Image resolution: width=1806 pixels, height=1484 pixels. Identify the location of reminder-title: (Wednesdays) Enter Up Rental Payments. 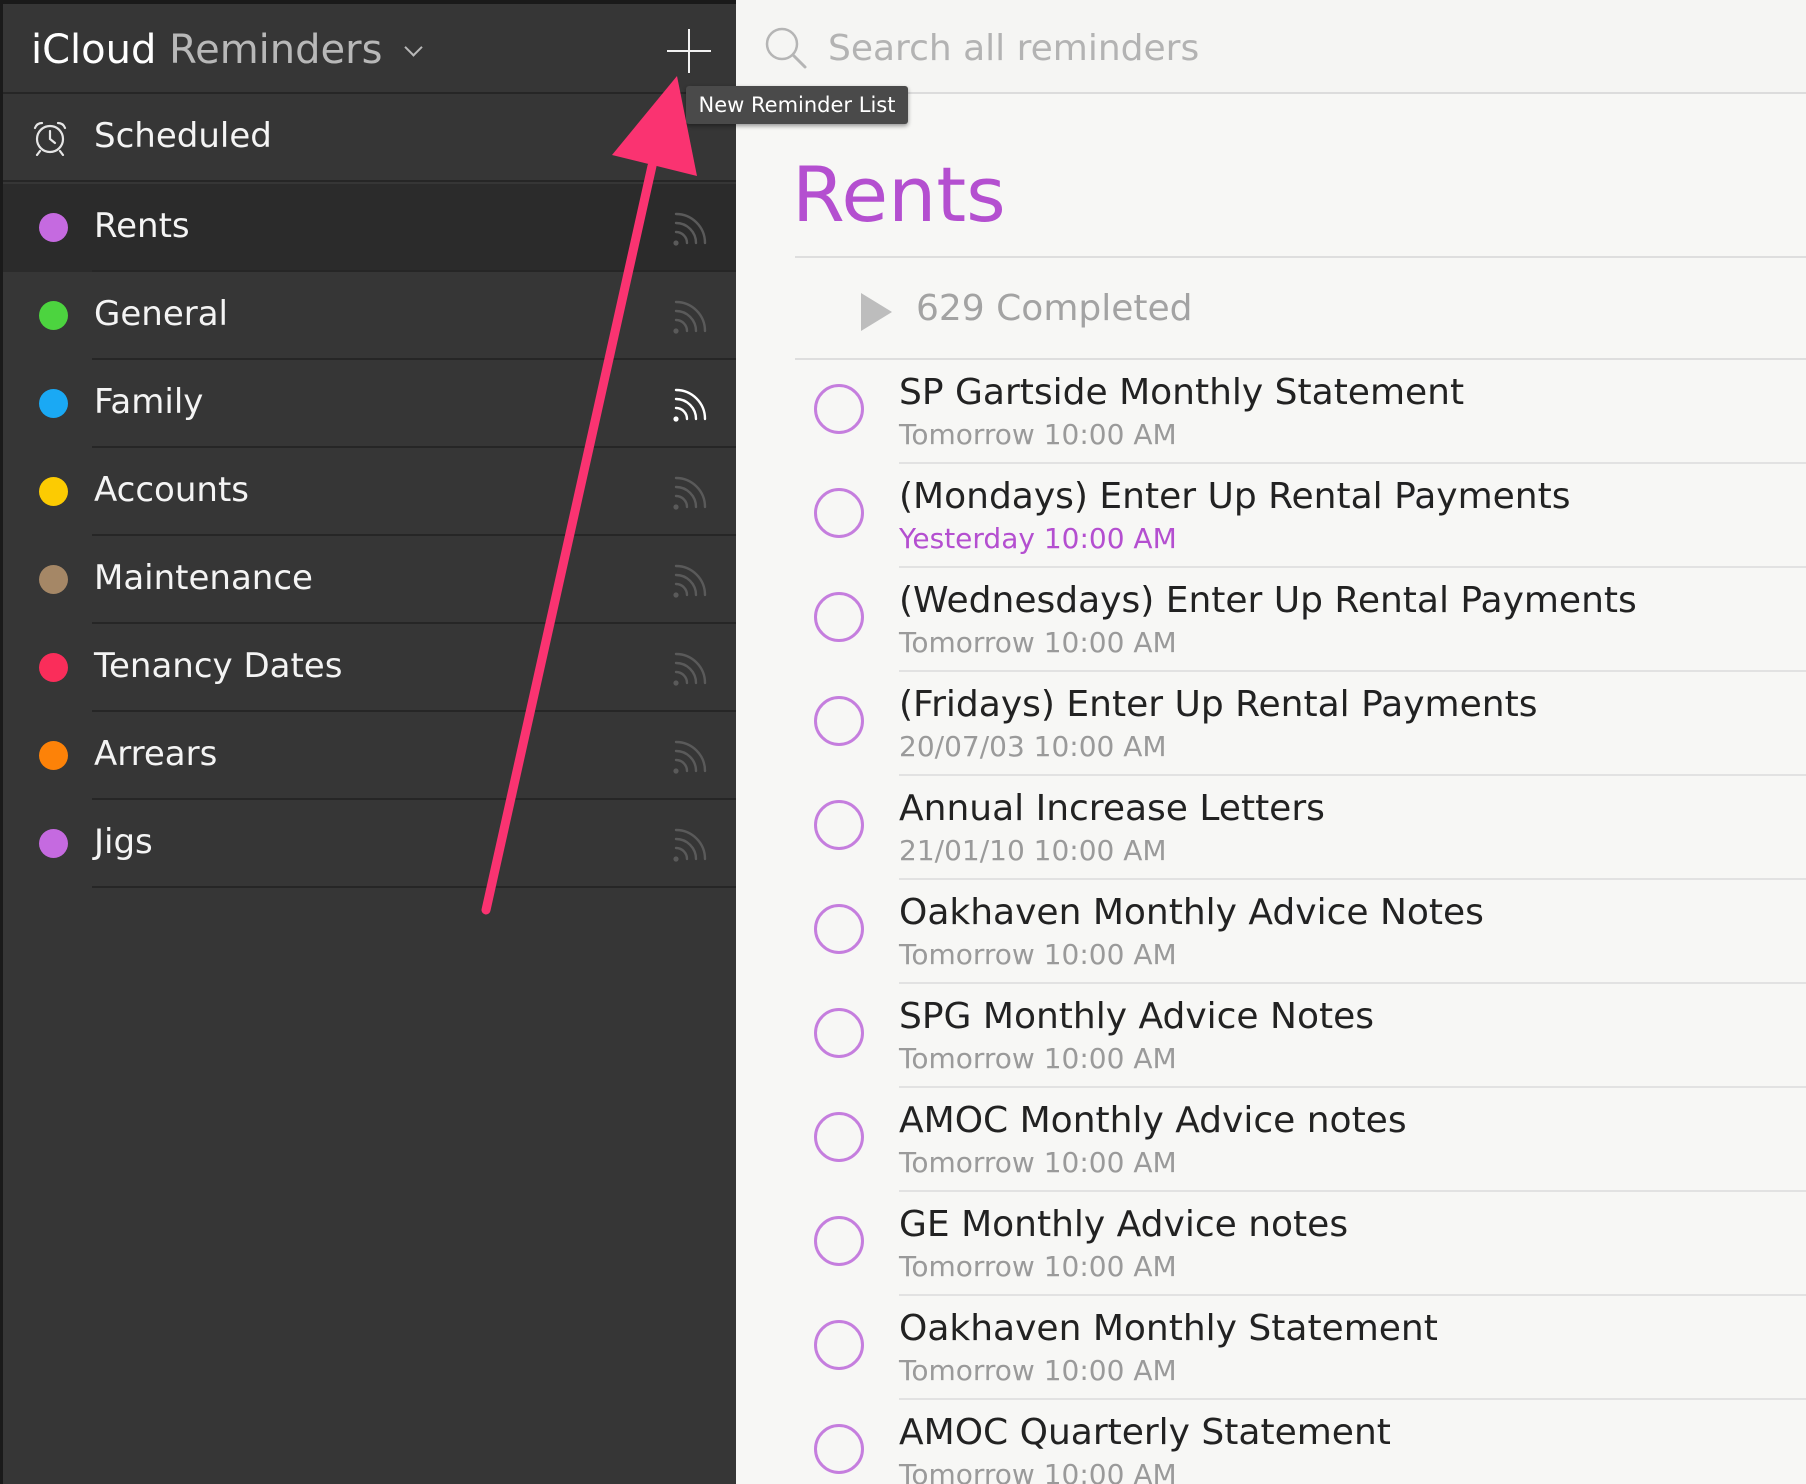
(1268, 600).